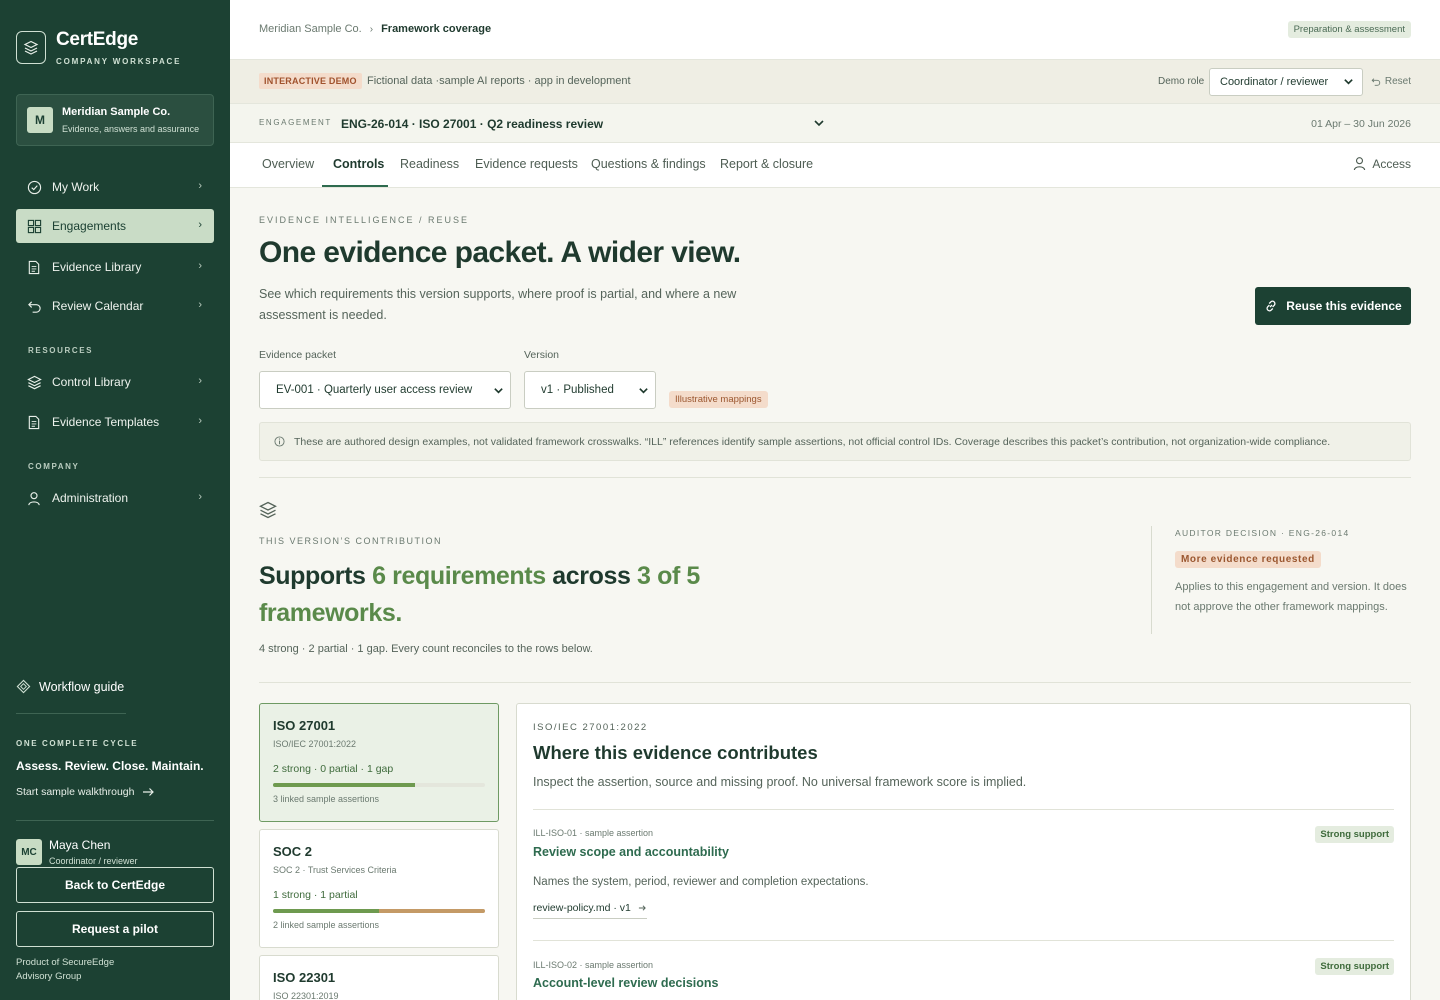 The width and height of the screenshot is (1440, 1000). What do you see at coordinates (718, 399) in the screenshot?
I see `illustrative-mappings-badge: Illustrative mappings` at bounding box center [718, 399].